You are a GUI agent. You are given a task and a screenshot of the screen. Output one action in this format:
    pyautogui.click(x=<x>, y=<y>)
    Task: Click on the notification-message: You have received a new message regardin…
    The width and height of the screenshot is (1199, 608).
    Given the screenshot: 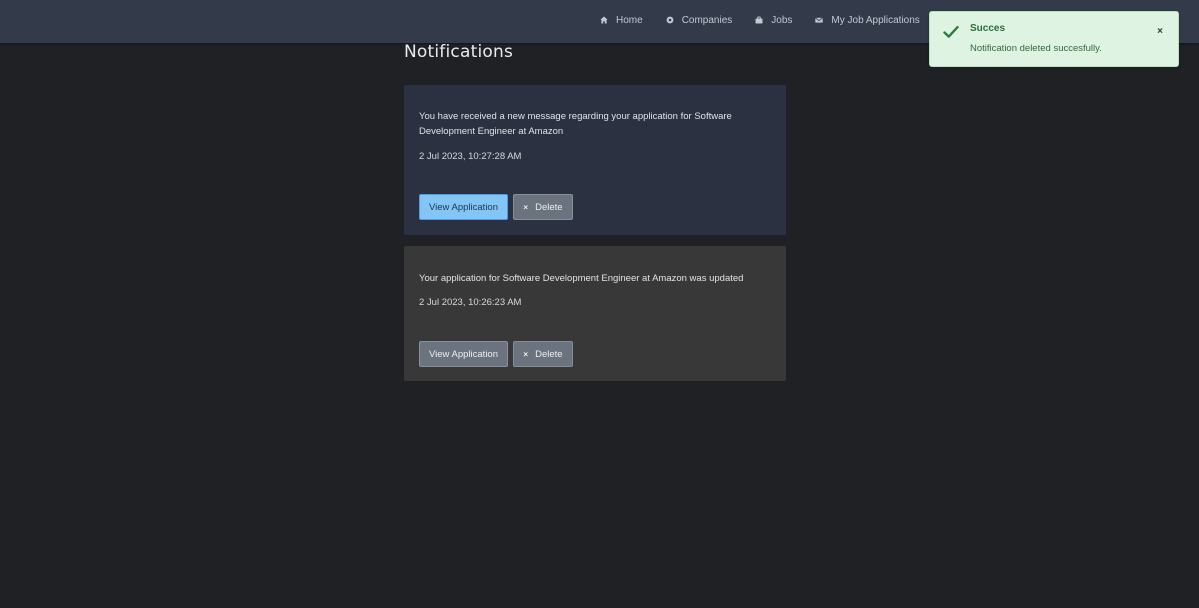 What is the action you would take?
    pyautogui.click(x=575, y=124)
    